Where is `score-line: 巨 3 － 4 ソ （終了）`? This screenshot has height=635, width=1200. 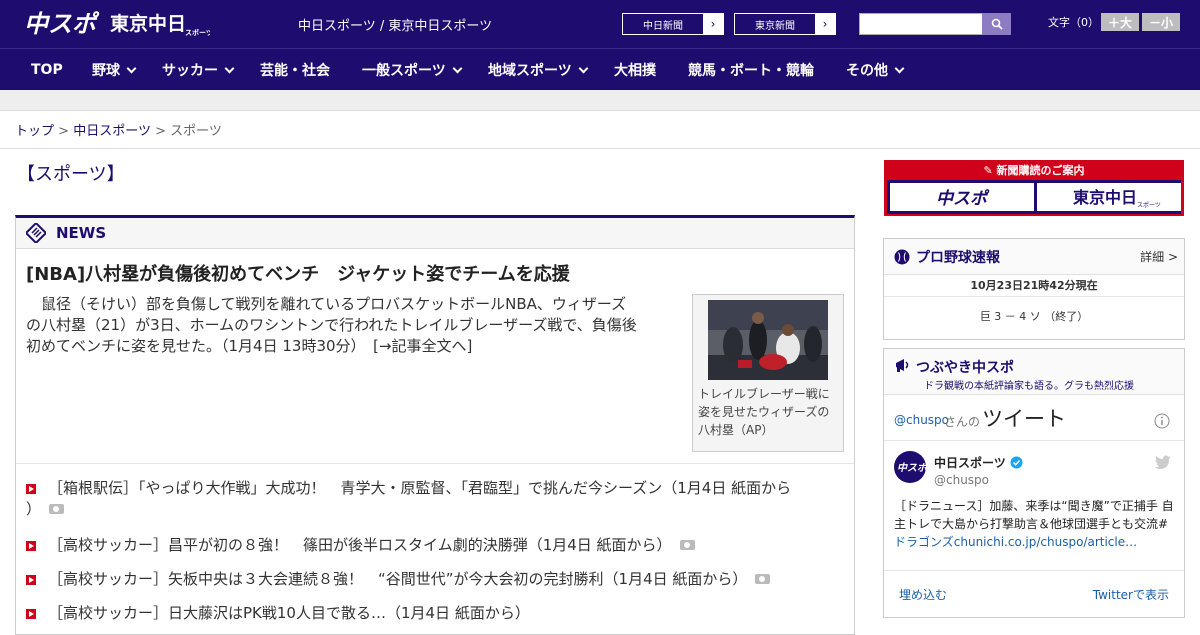 score-line: 巨 3 － 4 ソ （終了） is located at coordinates (1034, 317).